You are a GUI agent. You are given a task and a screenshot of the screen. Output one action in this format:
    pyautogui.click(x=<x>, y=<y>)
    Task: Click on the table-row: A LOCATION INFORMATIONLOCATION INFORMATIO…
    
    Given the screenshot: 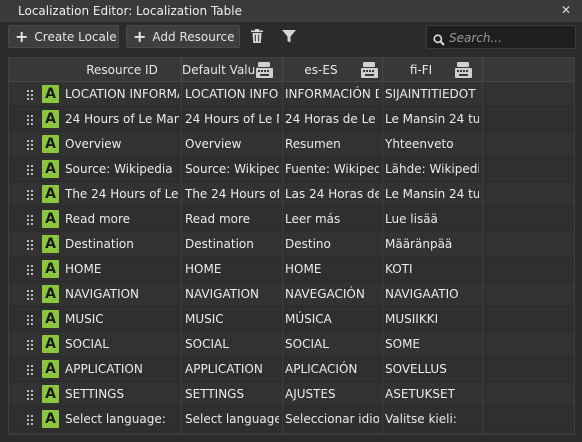 What is the action you would take?
    pyautogui.click(x=291, y=94)
    